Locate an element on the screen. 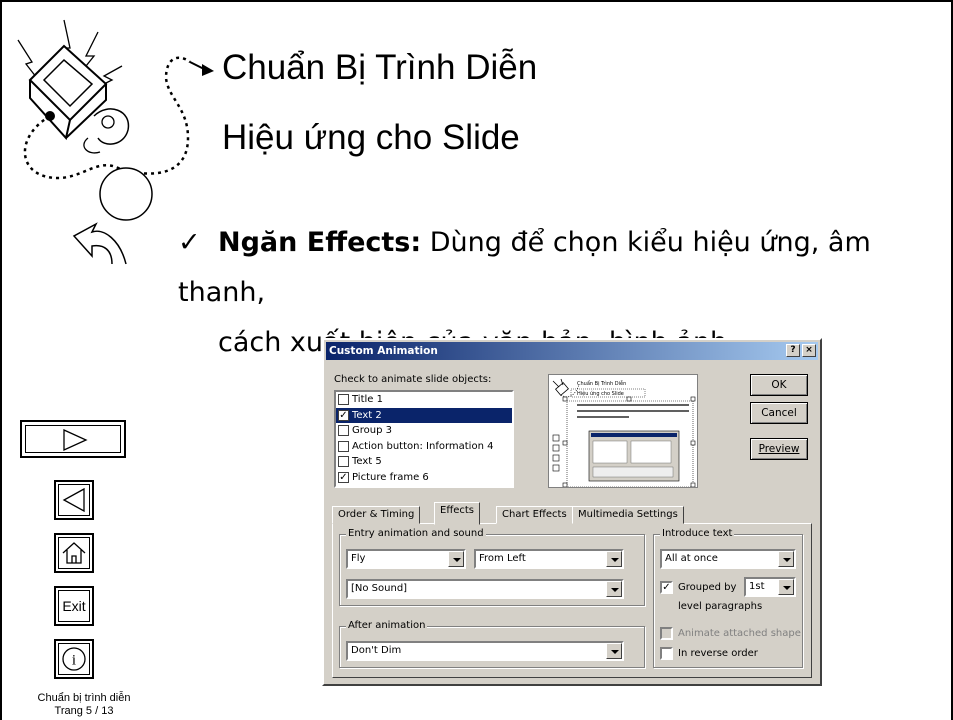 This screenshot has width=953, height=720. footer: Chuẩn bị trình diễn Trang 5 / 13 is located at coordinates (84, 705).